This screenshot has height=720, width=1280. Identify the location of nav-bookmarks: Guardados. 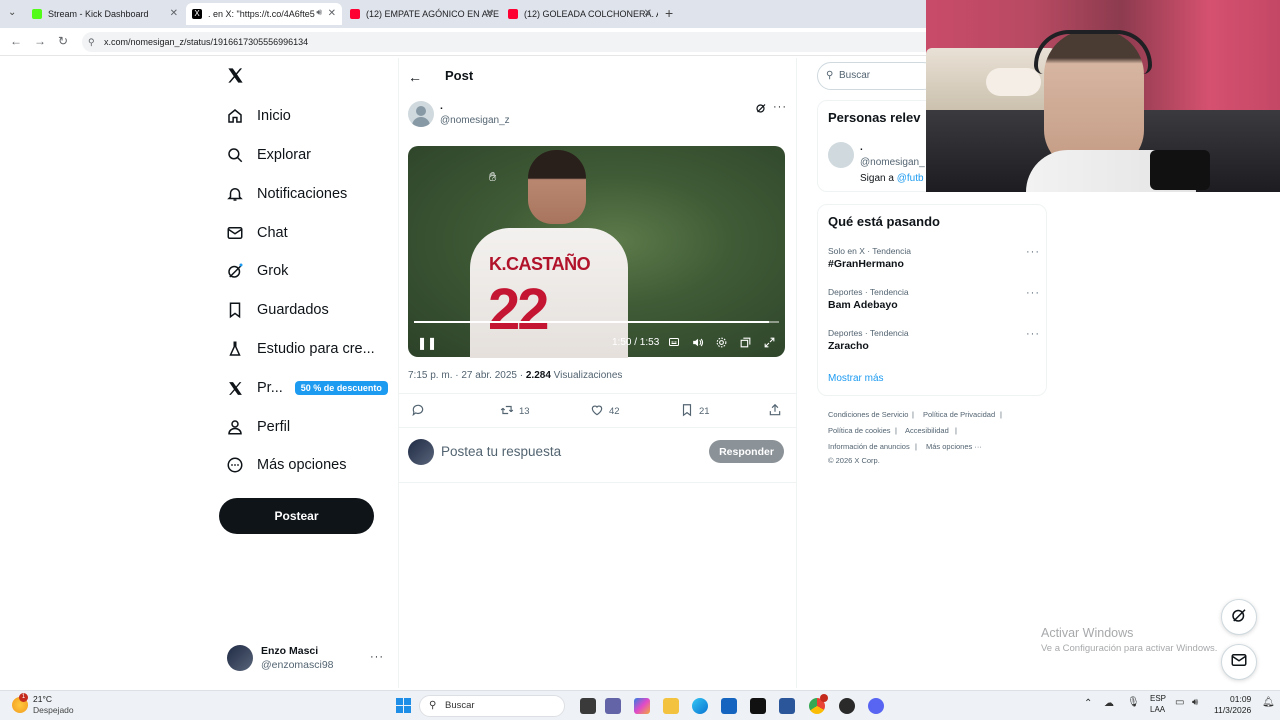
(277, 310).